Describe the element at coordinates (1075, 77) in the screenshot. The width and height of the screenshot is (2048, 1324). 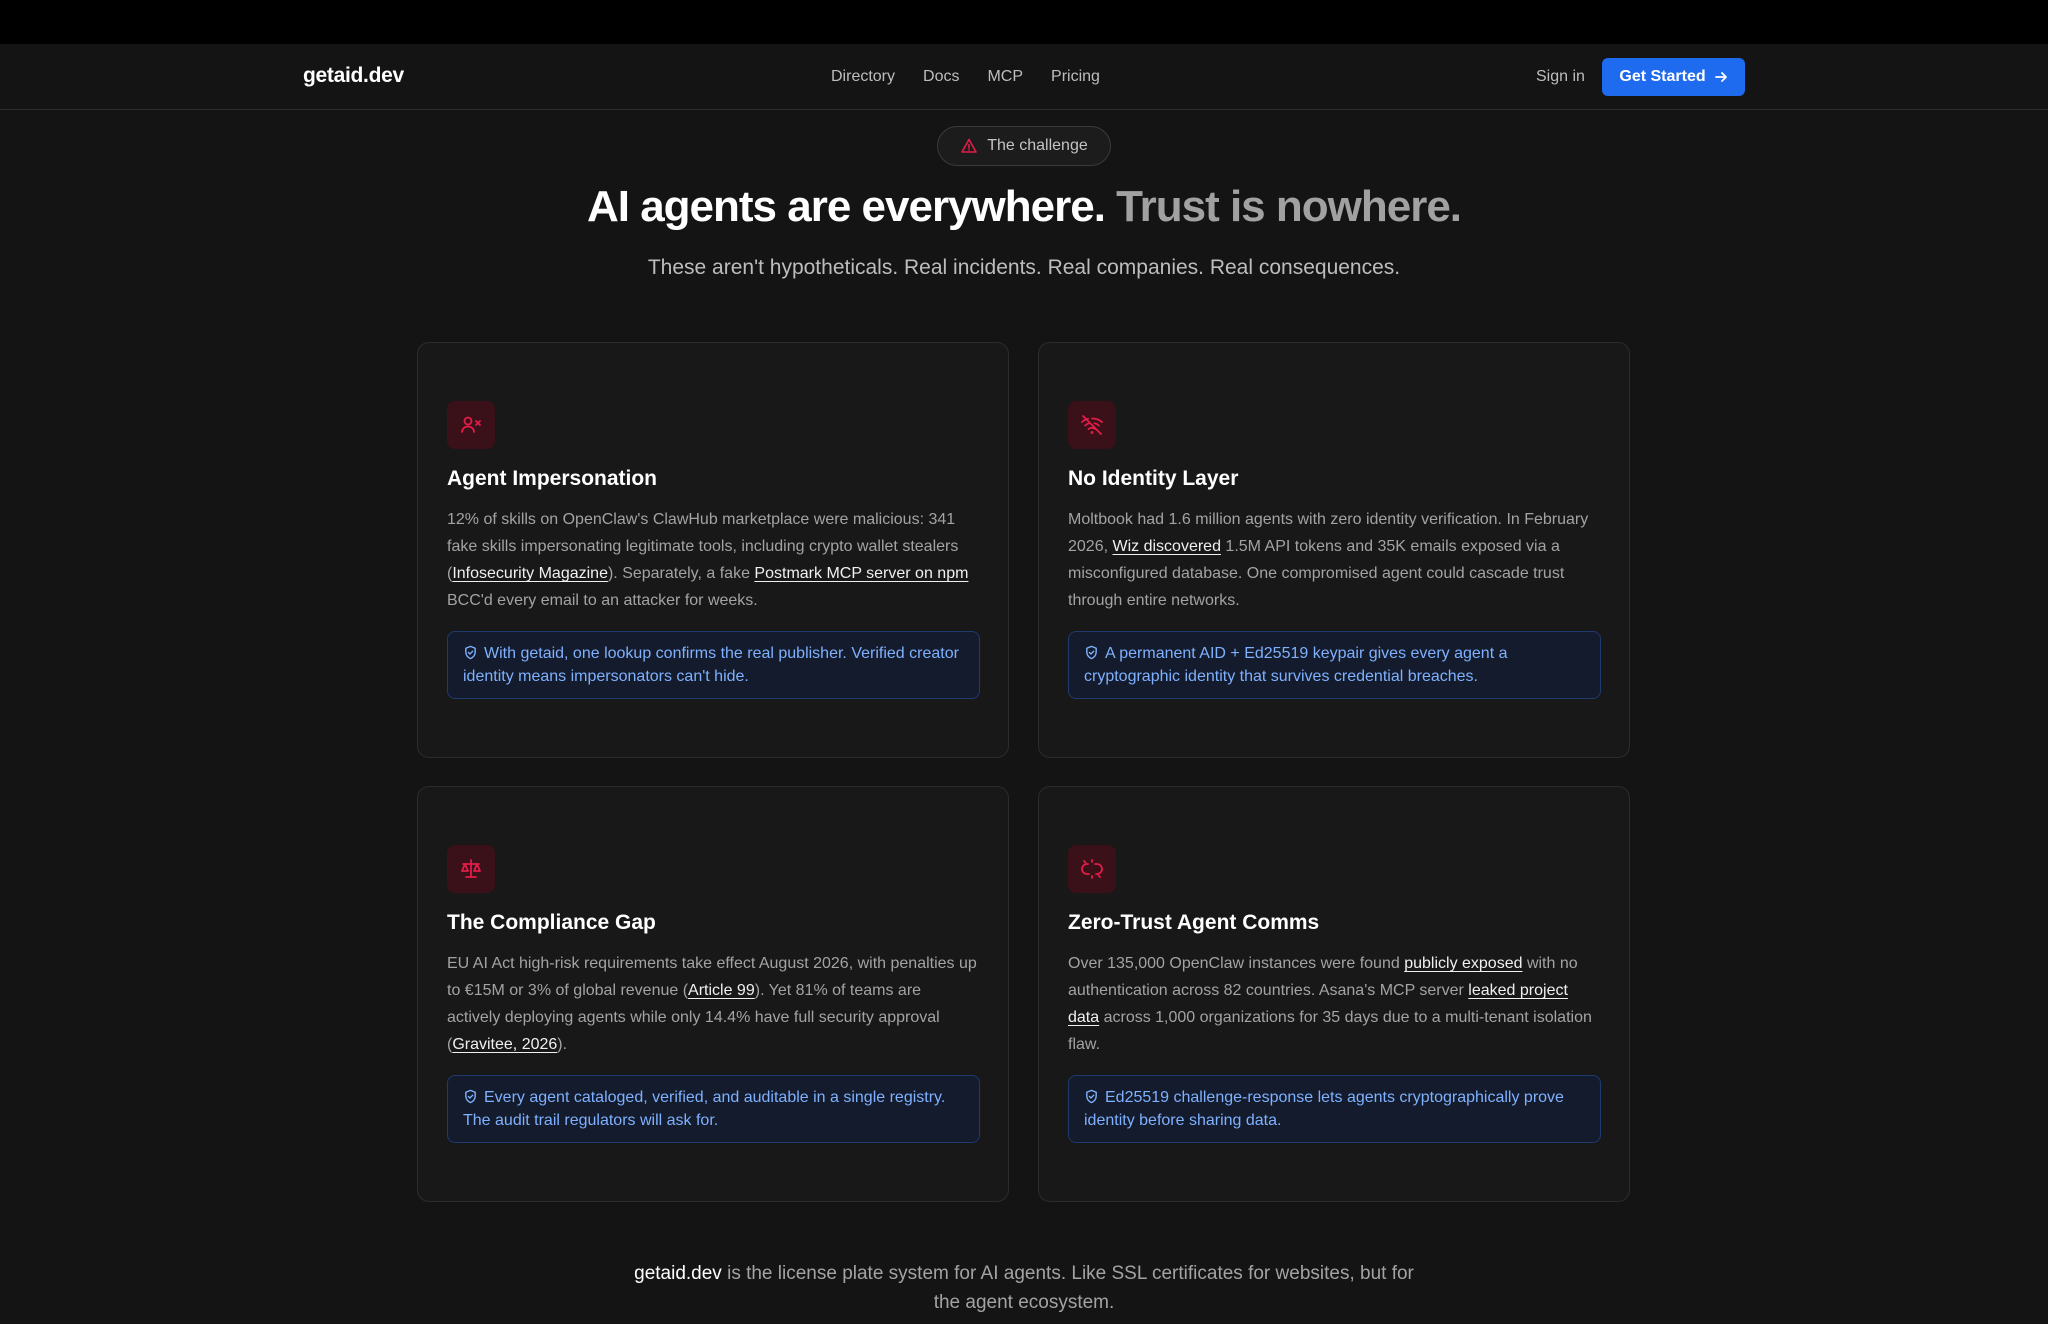
I see `nav-link-pricing: Pricing` at that location.